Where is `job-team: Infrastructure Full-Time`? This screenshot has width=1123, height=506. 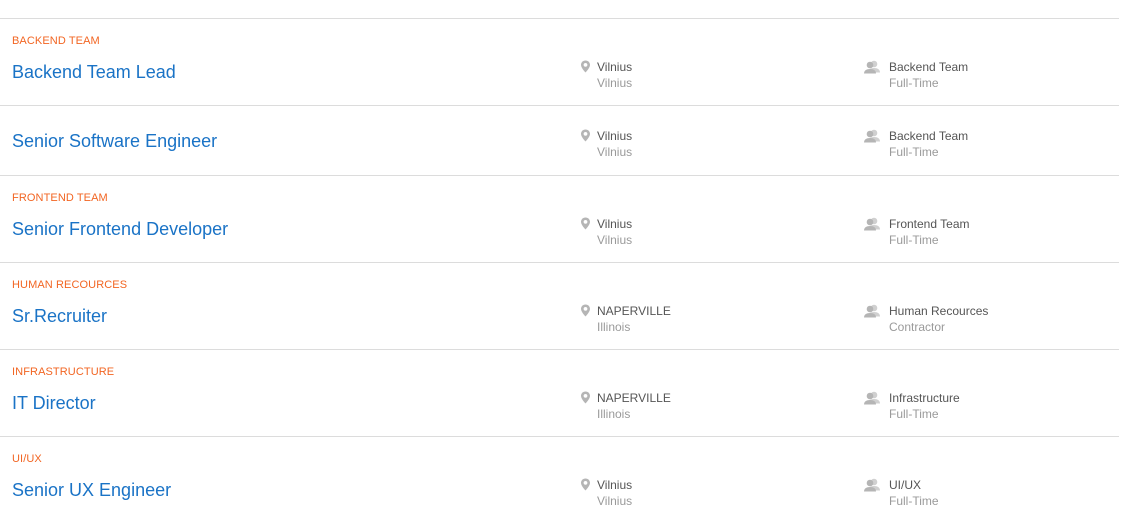 job-team: Infrastructure Full-Time is located at coordinates (911, 406).